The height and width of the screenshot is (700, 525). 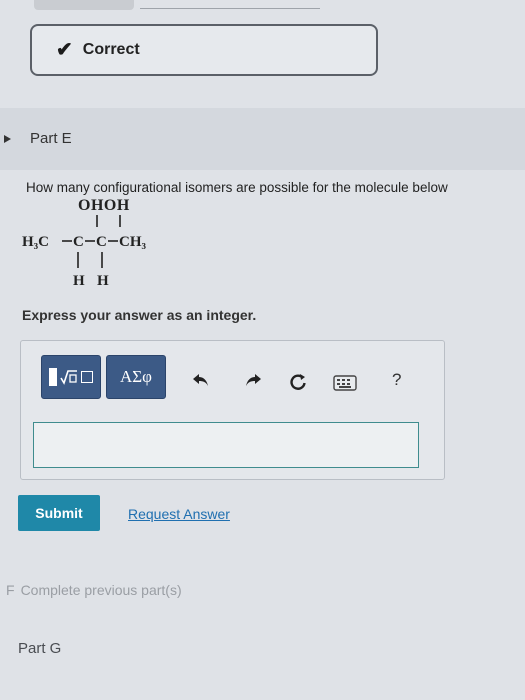 I want to click on templates-icon, so click(x=71, y=377).